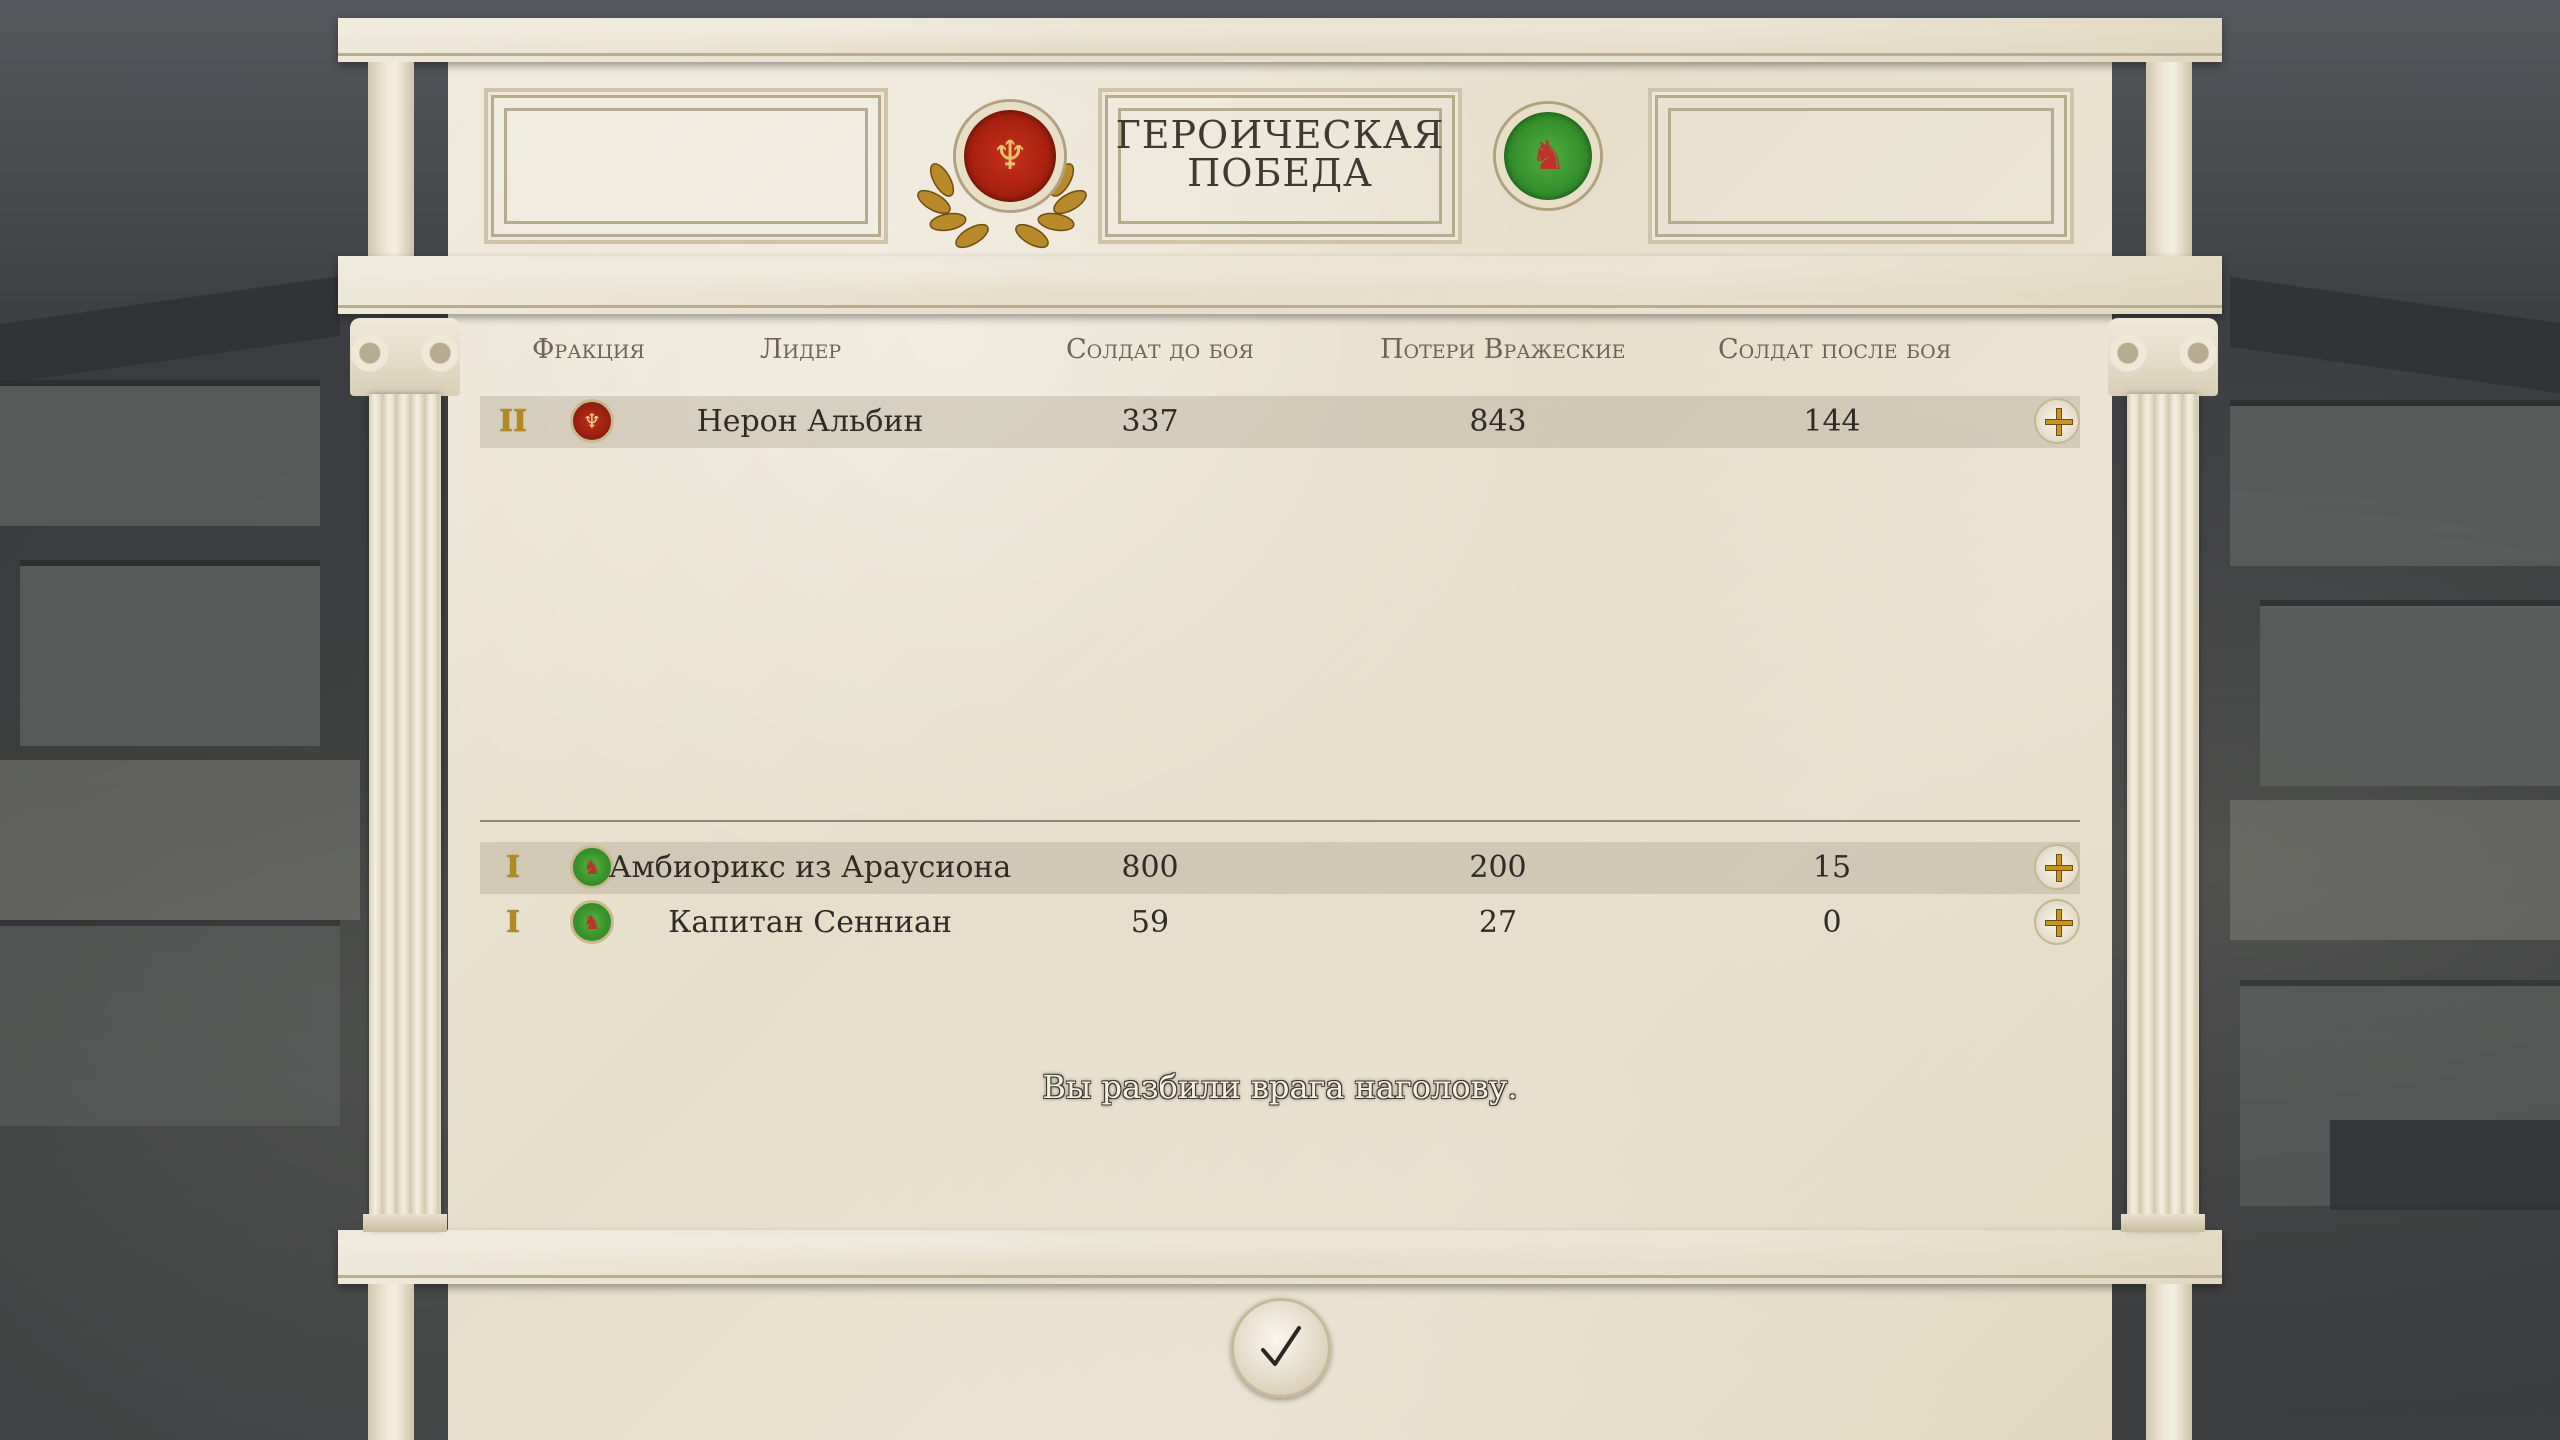  Describe the element at coordinates (1010, 156) in the screenshot. I see `roman-faction-emblem-icon: ♆` at that location.